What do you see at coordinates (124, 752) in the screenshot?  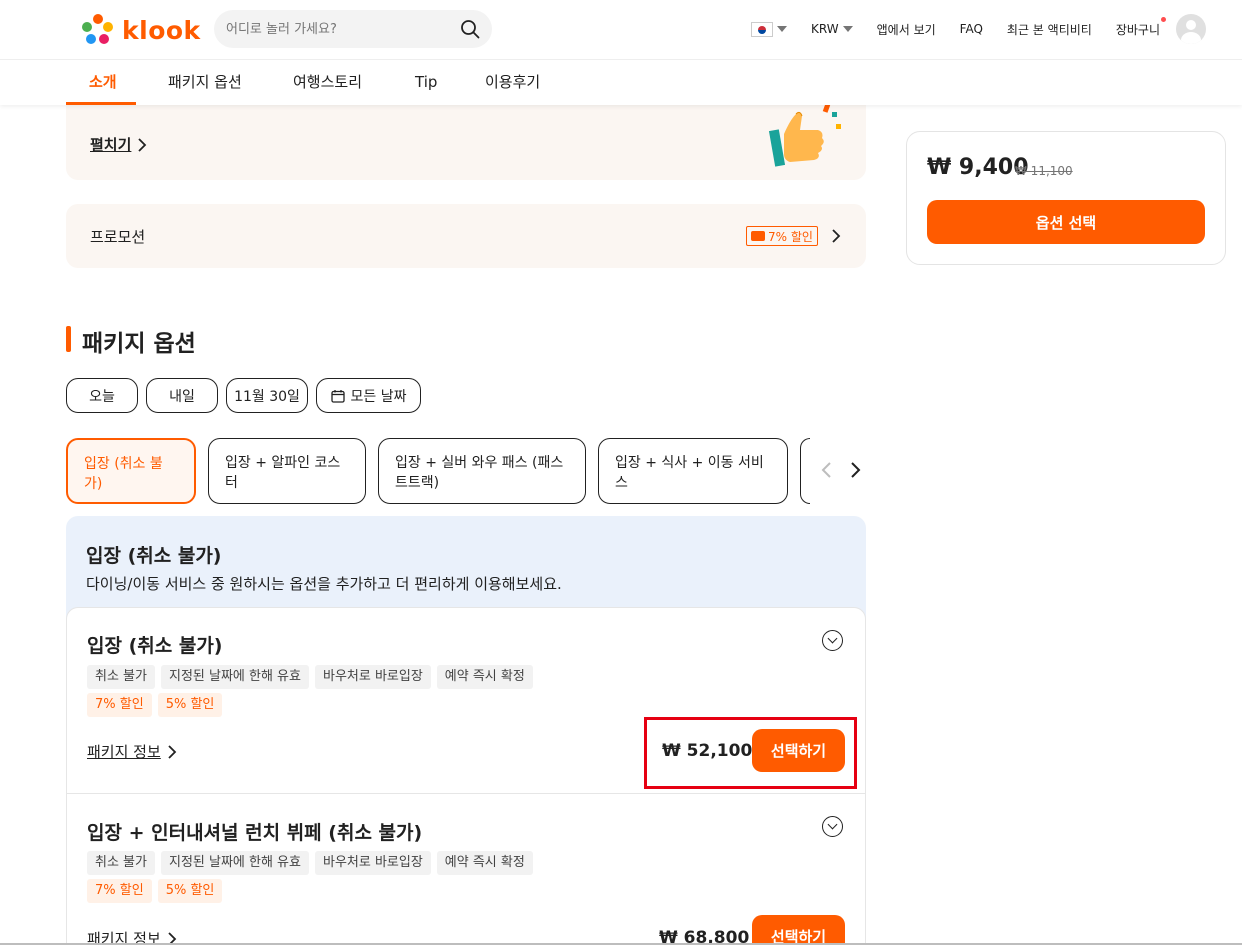 I see `package-info-label: 패키지 정보` at bounding box center [124, 752].